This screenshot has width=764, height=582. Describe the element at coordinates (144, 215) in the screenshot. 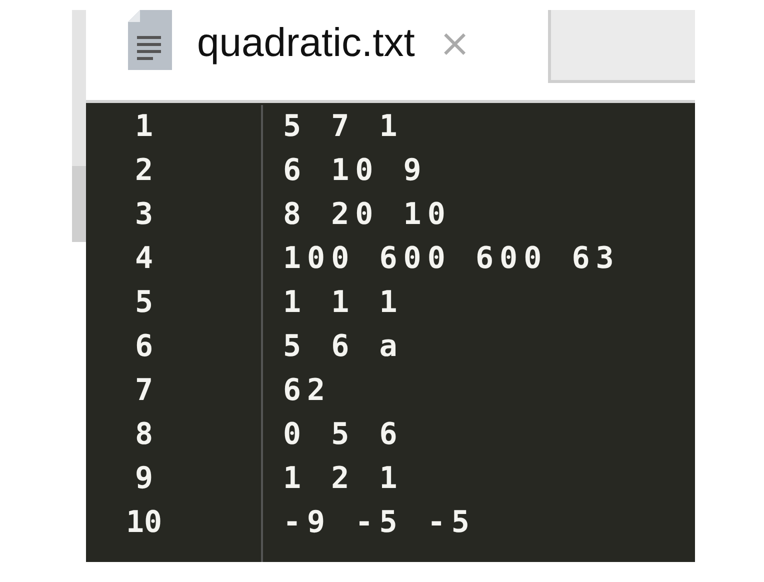

I see `line-number: 3` at that location.